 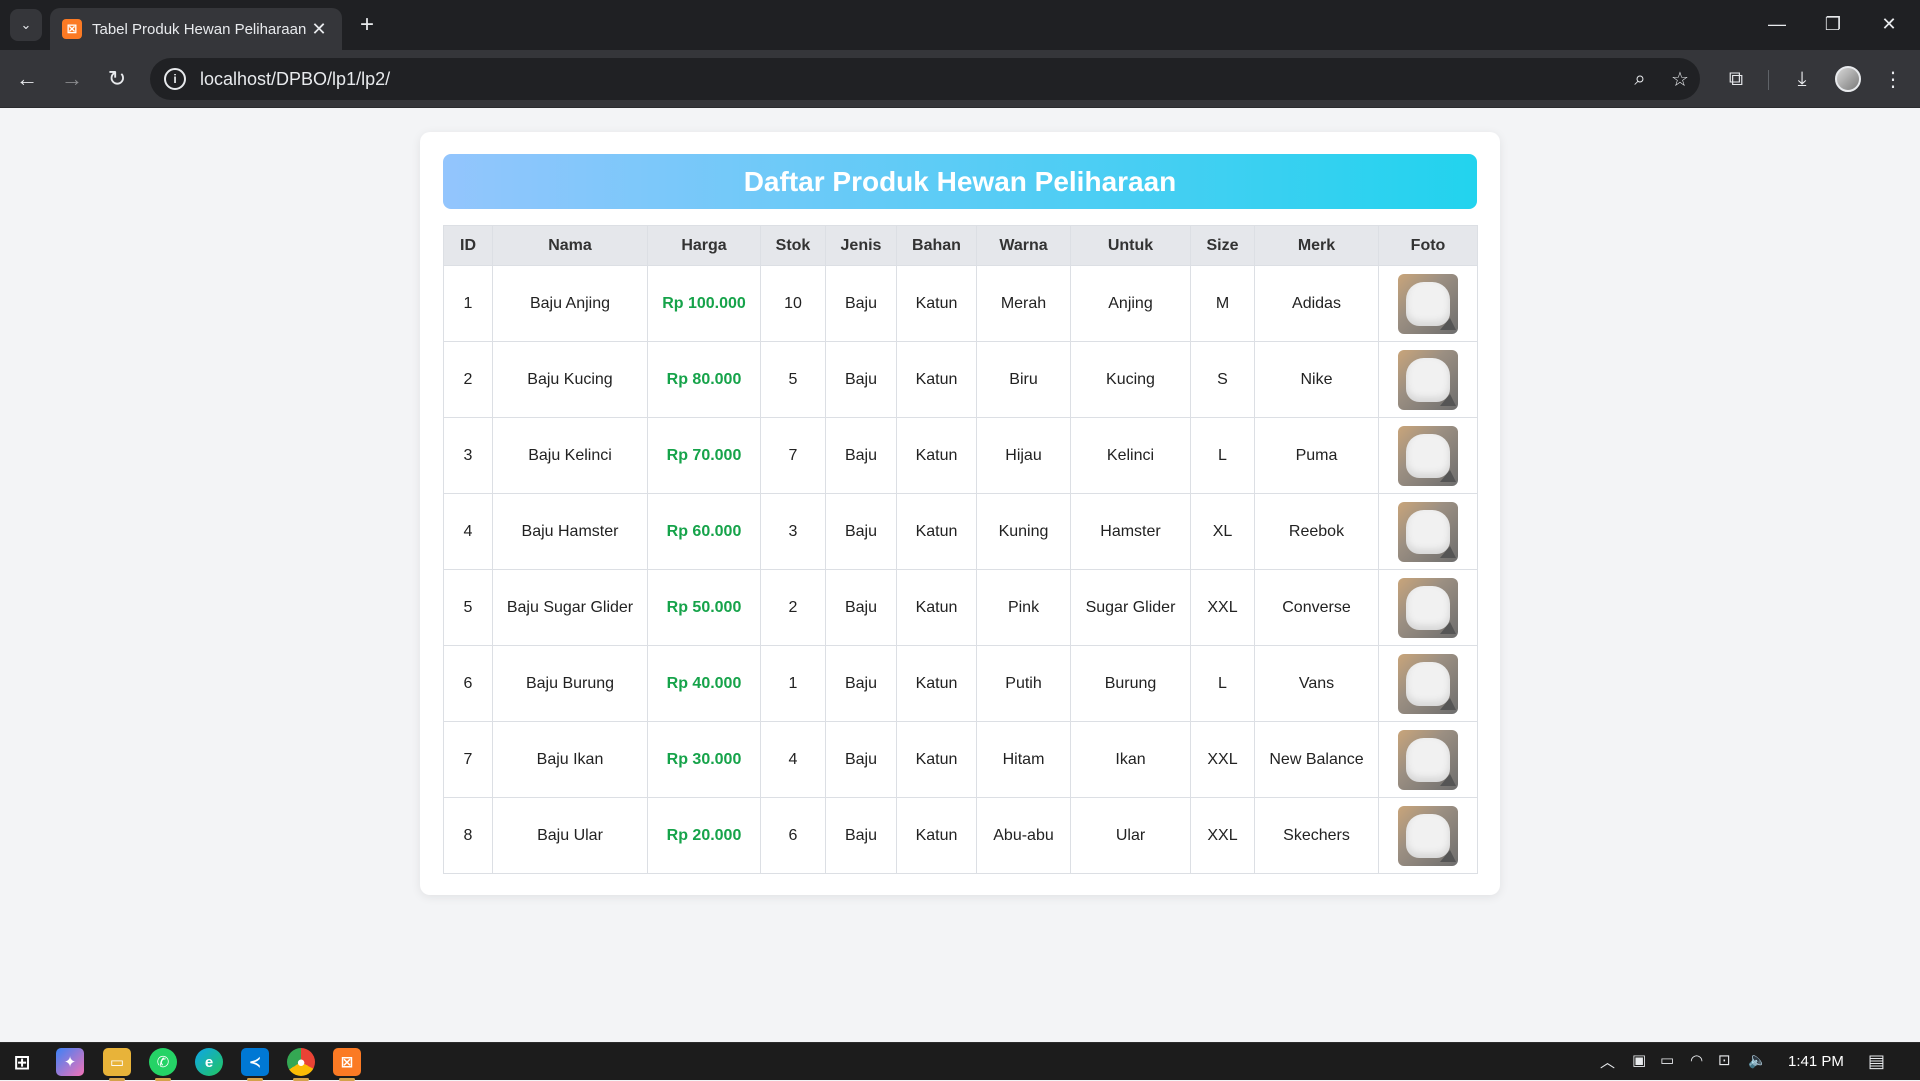 I want to click on url-text: localhost/DPBO/lp1/lp2/, so click(x=910, y=79).